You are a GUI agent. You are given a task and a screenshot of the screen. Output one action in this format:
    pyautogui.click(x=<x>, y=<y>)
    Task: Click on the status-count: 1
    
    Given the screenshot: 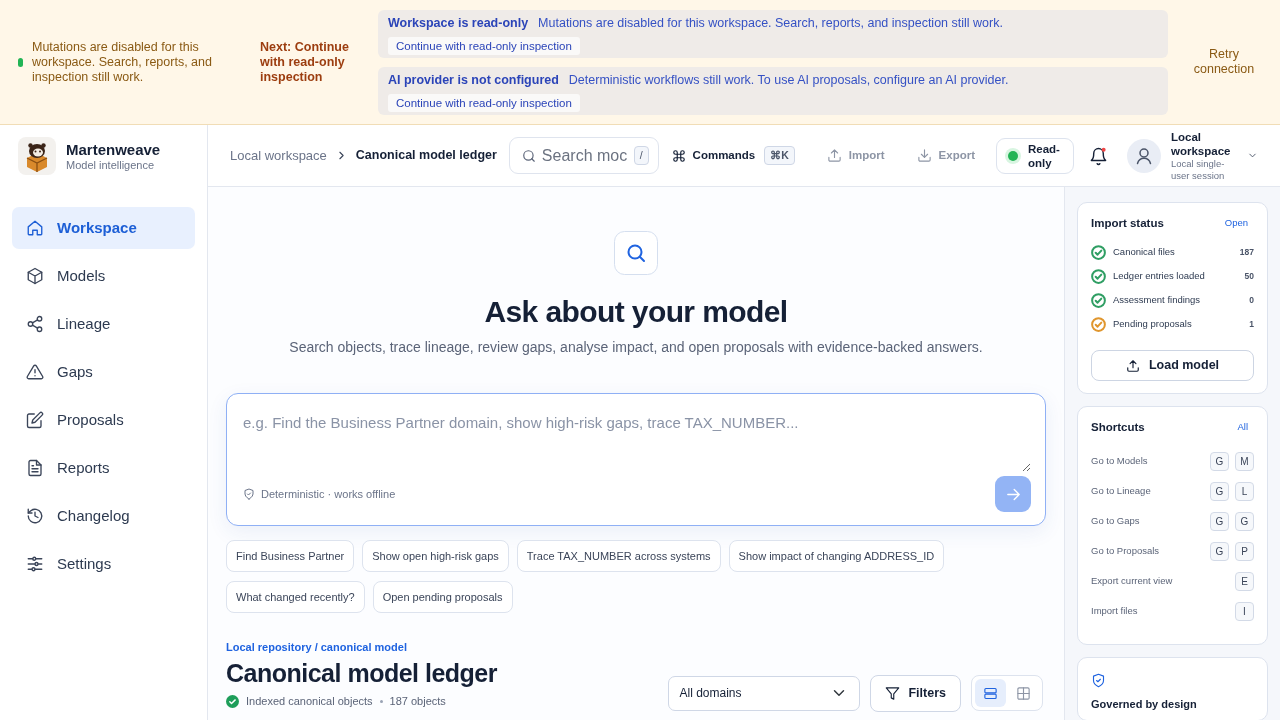 What is the action you would take?
    pyautogui.click(x=1251, y=324)
    